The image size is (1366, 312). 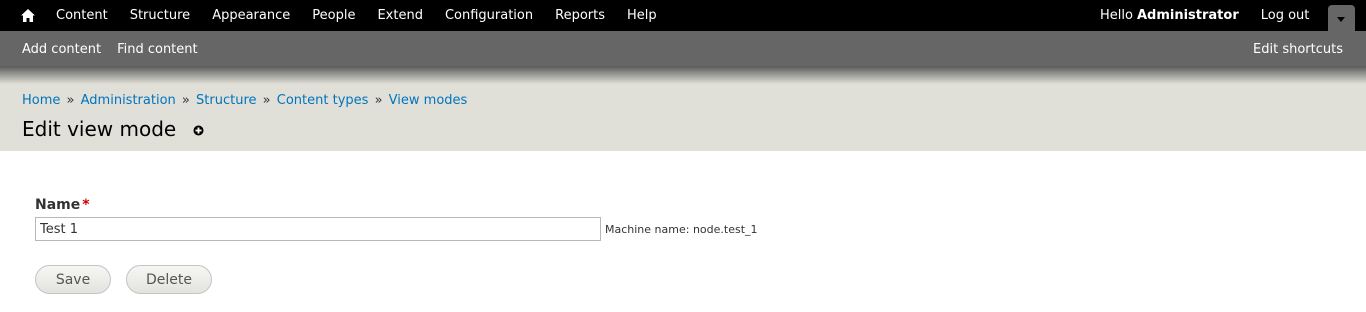 What do you see at coordinates (333, 15) in the screenshot?
I see `toolbar-item-people: People` at bounding box center [333, 15].